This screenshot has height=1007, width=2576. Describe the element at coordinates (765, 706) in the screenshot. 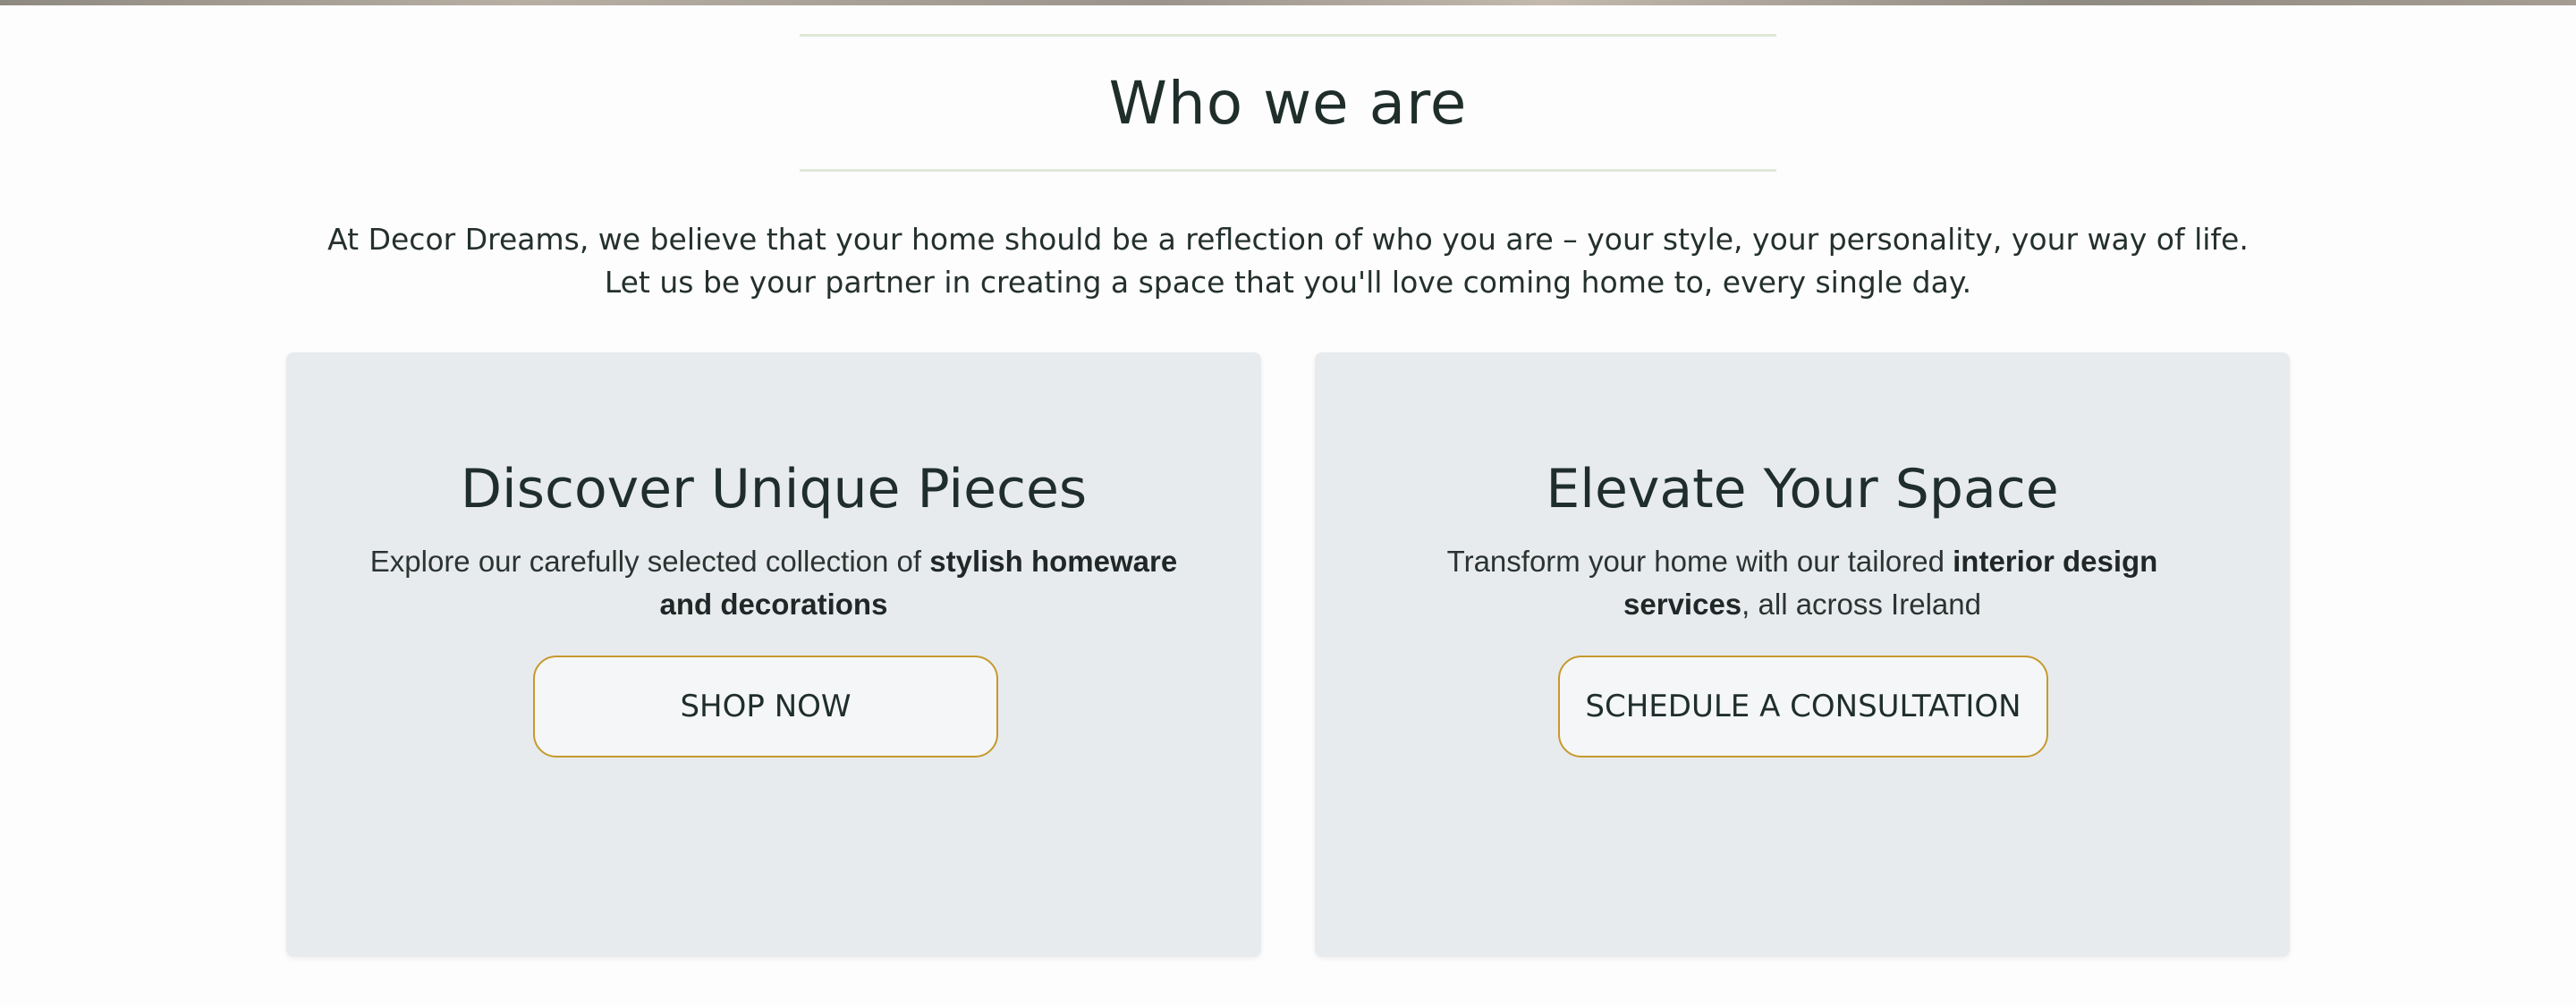

I see `shop-now-button: SHOP NOW` at that location.